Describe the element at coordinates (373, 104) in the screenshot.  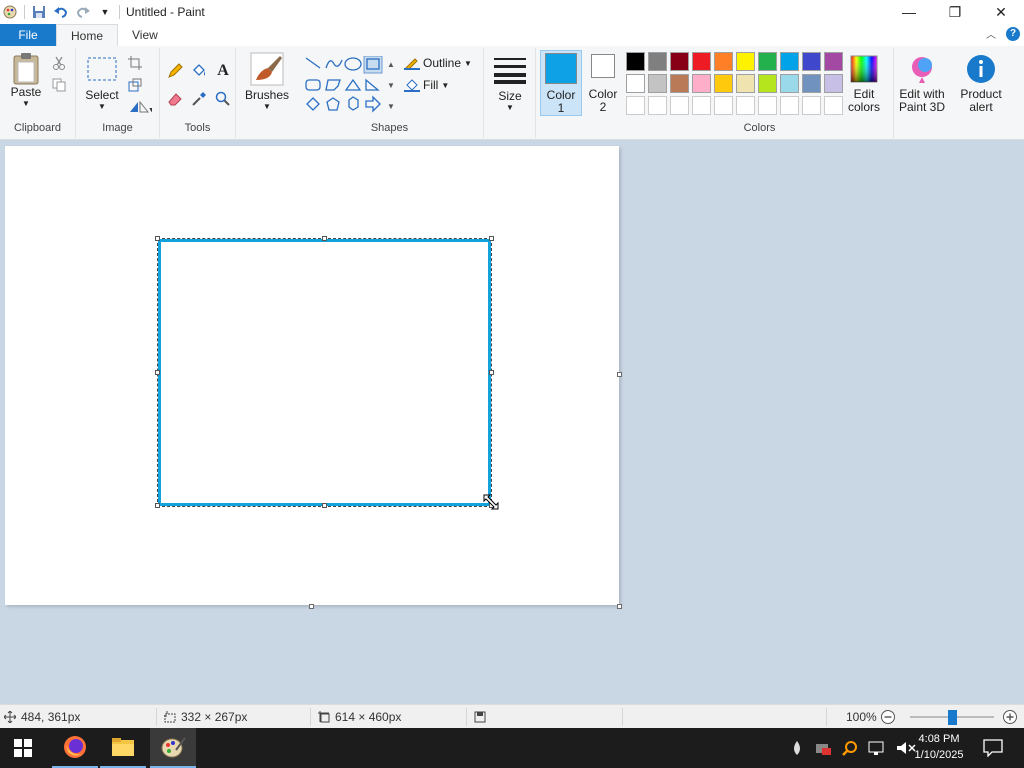
I see `arrow-shape-icon` at that location.